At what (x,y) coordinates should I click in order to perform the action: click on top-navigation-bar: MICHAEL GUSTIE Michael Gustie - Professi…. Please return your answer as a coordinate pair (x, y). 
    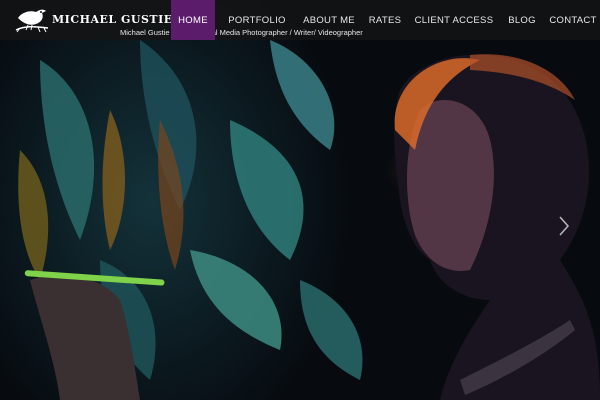
    Looking at the image, I should click on (300, 20).